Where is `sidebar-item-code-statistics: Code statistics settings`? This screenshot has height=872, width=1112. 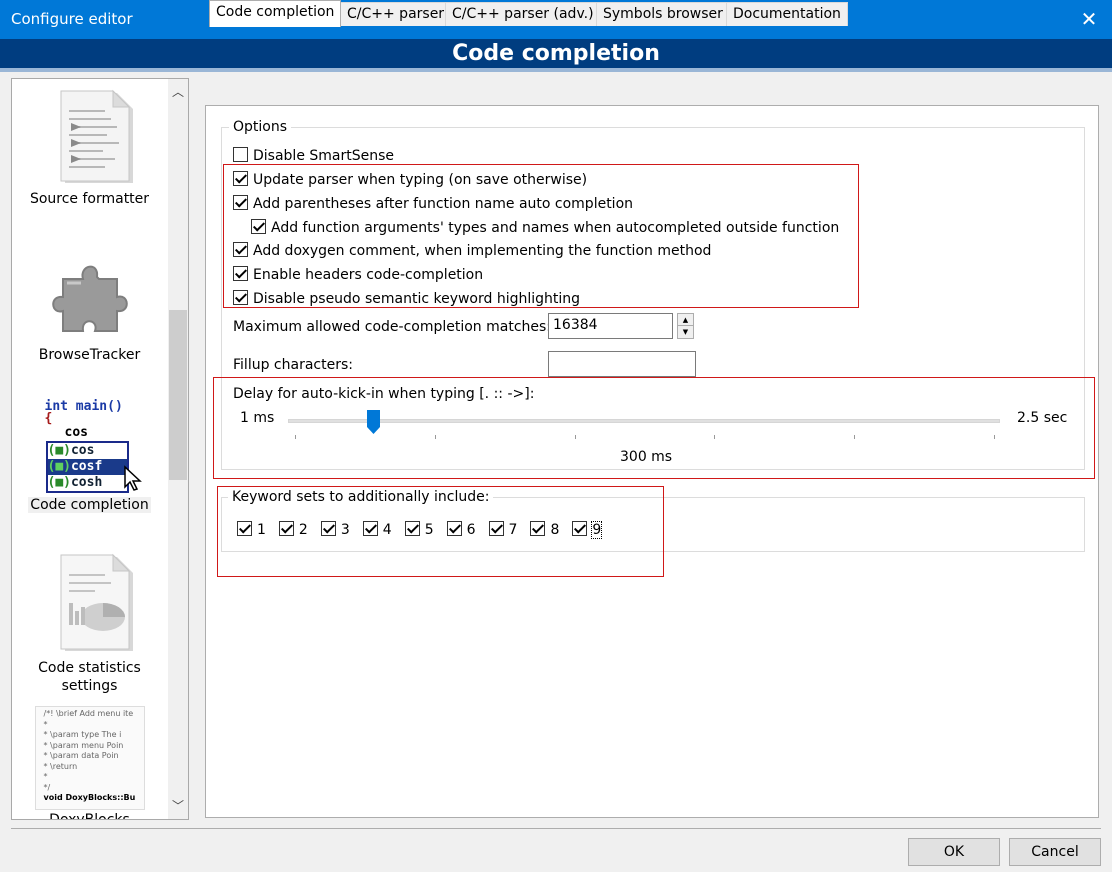
sidebar-item-code-statistics: Code statistics settings is located at coordinates (89, 624).